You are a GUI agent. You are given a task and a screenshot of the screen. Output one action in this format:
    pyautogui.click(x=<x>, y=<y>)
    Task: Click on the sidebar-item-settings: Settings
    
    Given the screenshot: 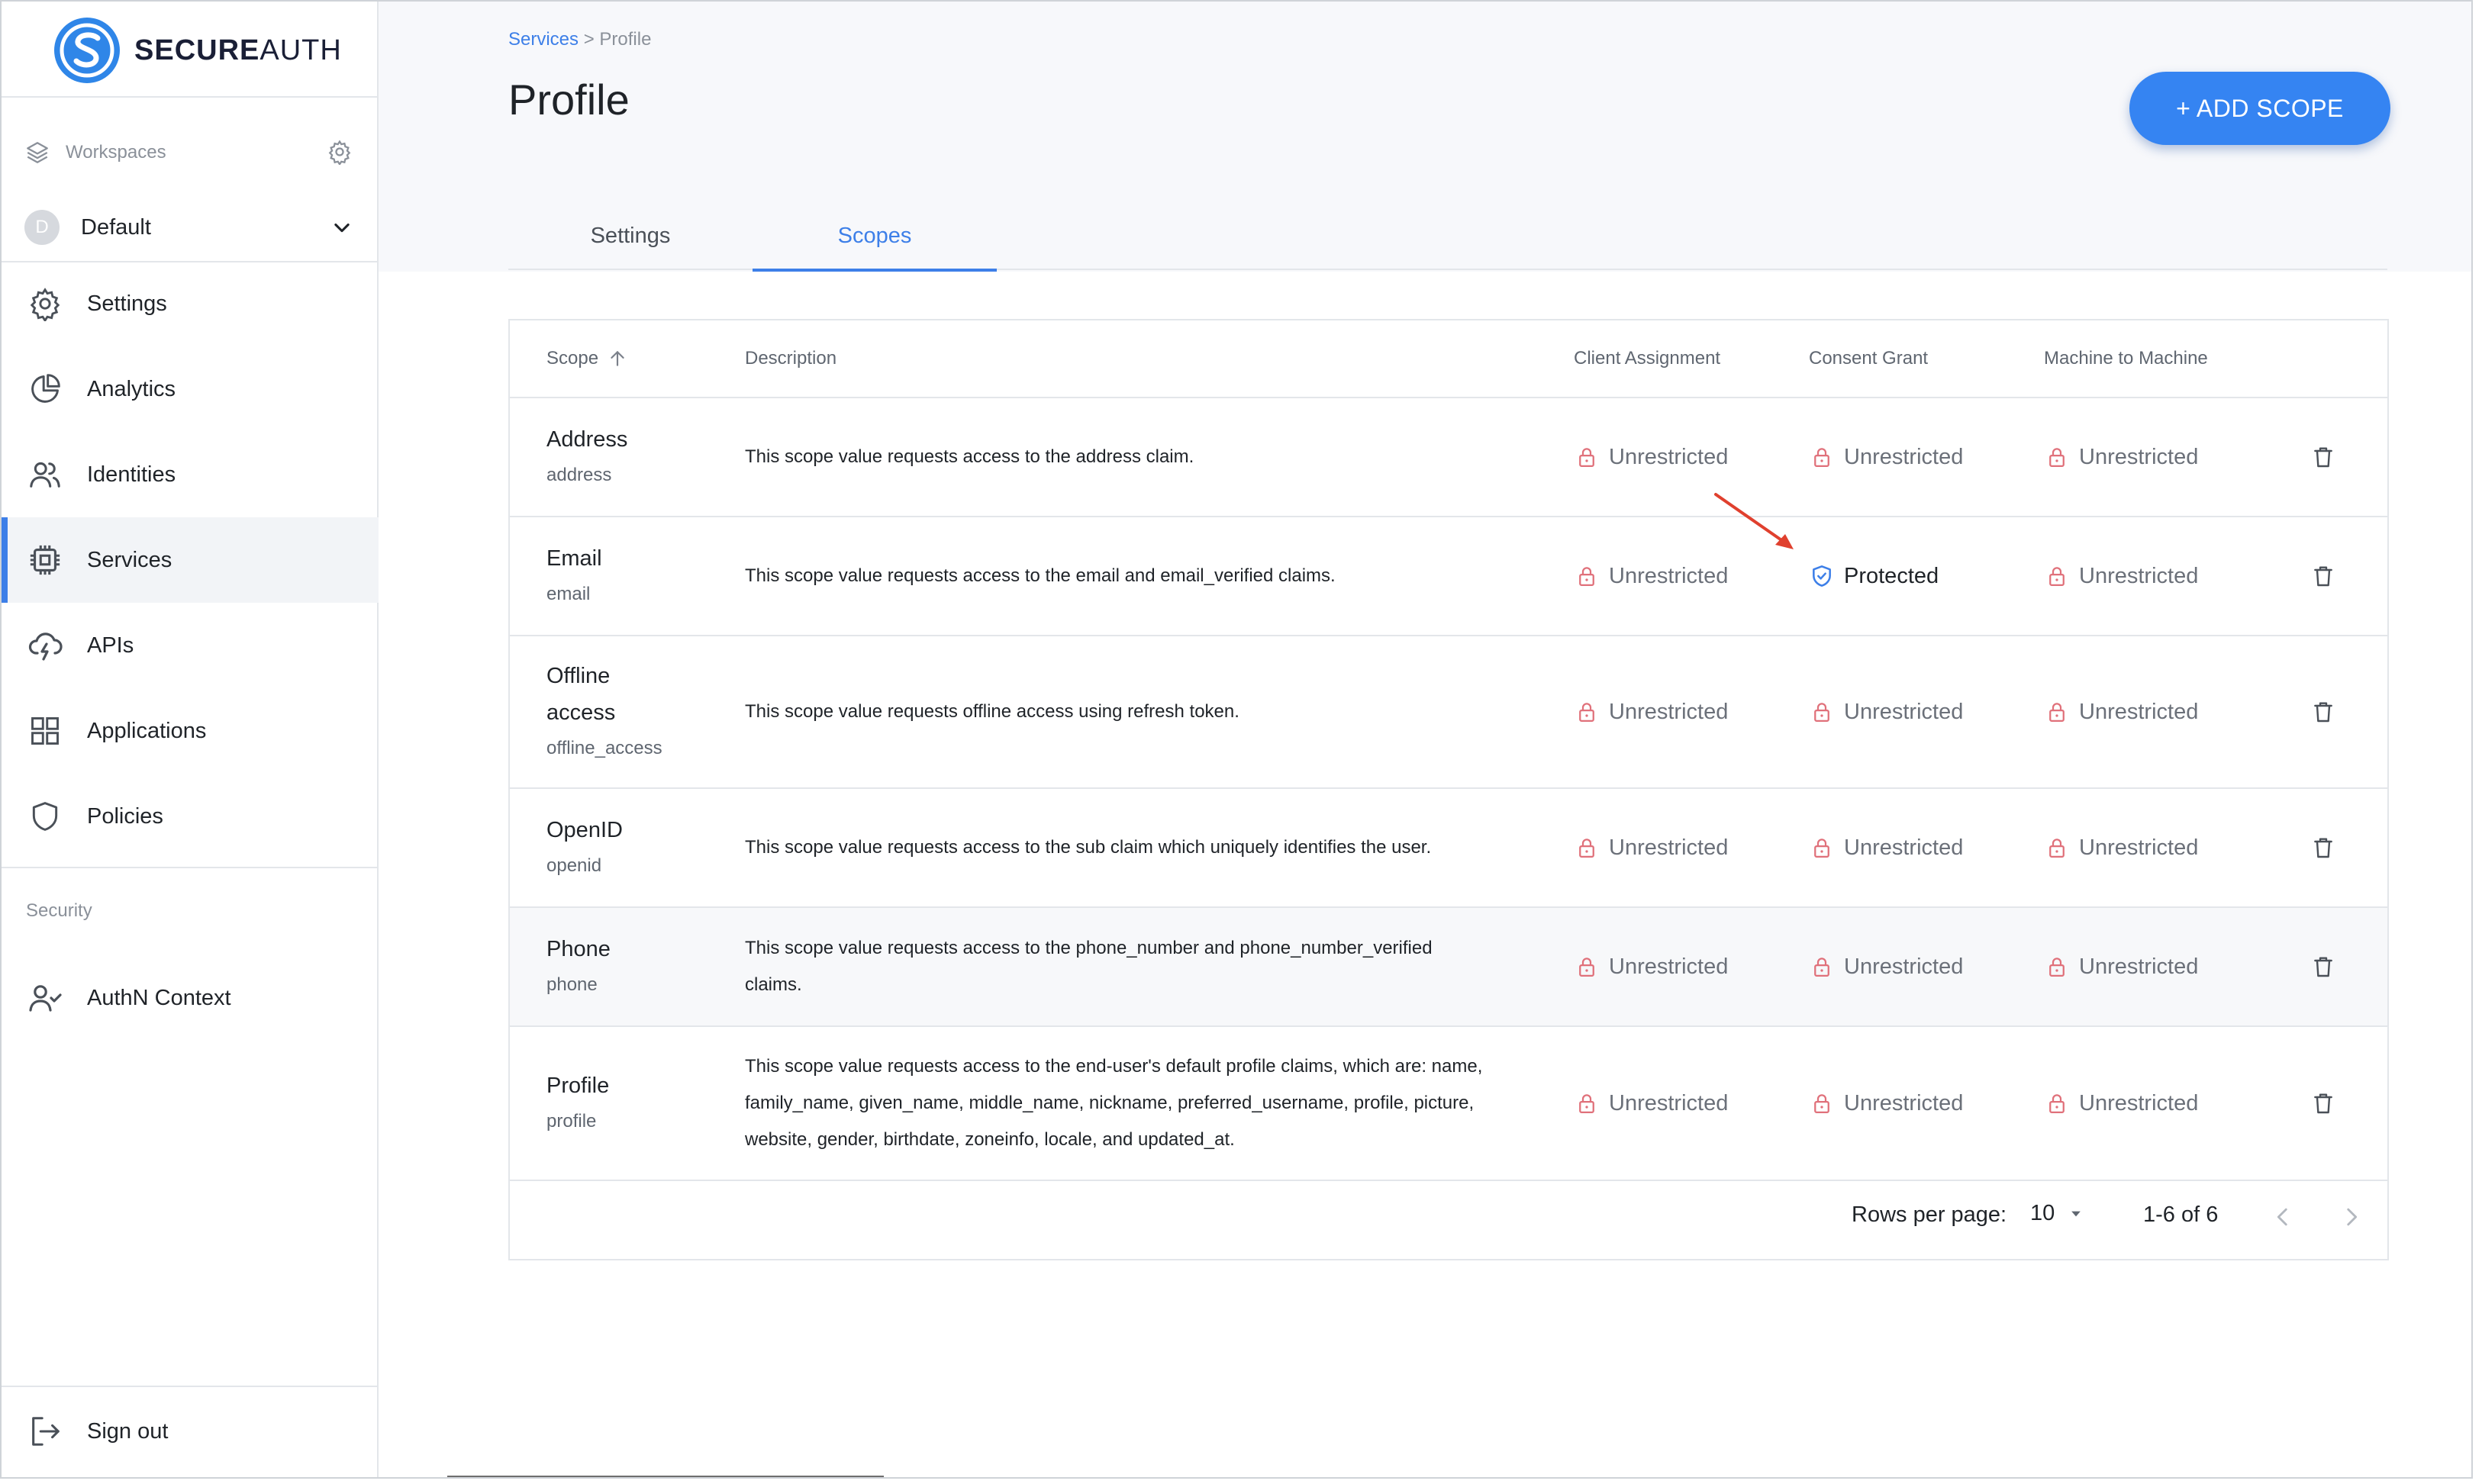 What is the action you would take?
    pyautogui.click(x=190, y=303)
    